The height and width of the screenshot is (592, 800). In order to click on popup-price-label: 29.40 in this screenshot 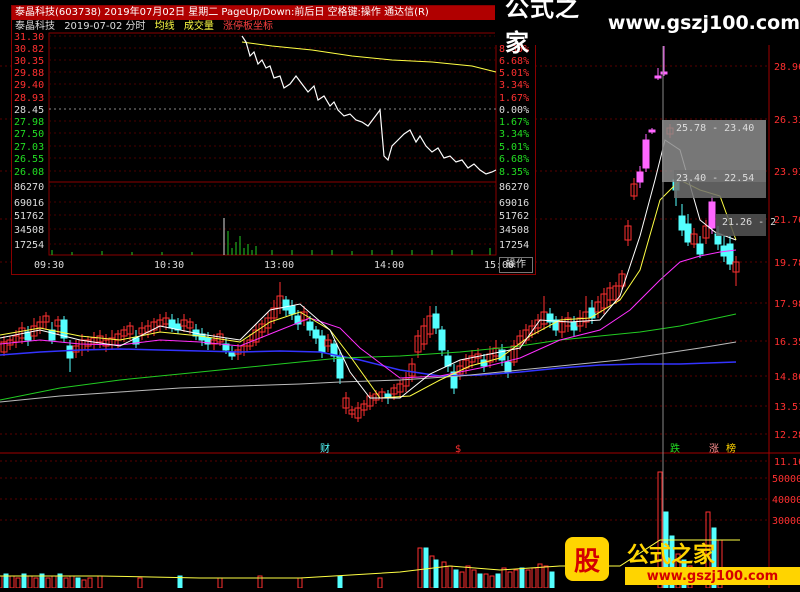, I will do `click(29, 85)`.